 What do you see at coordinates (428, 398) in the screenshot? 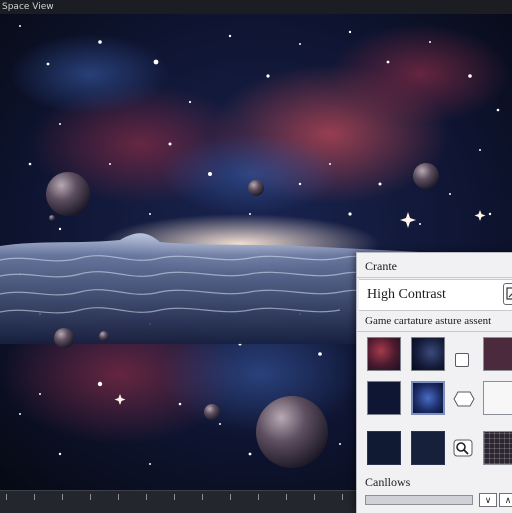
I see `preset-thumbnail-blue-nebula` at bounding box center [428, 398].